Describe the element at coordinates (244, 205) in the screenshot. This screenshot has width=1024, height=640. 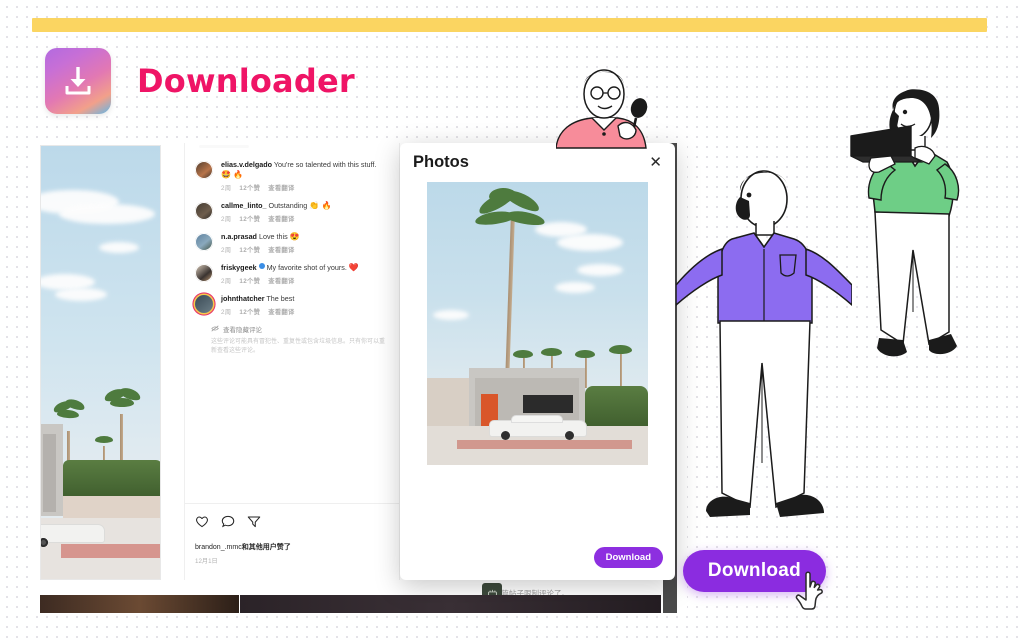
I see `comment-username: callme_linto_` at that location.